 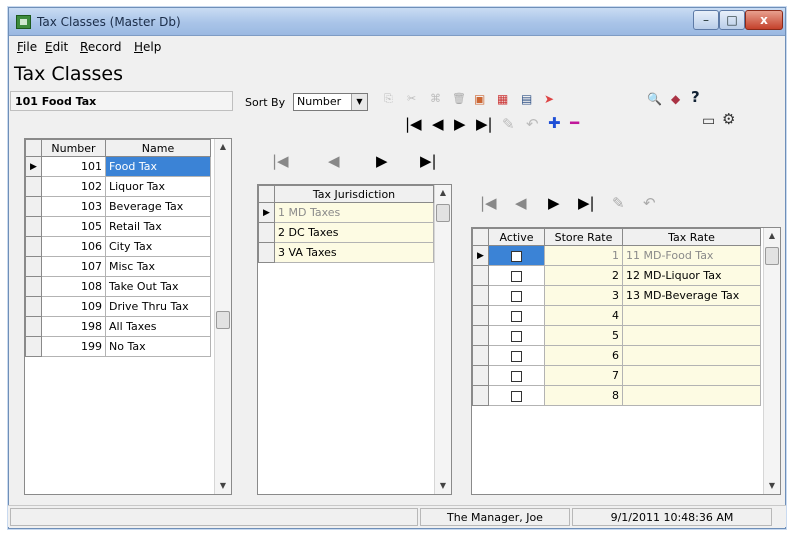 What do you see at coordinates (554, 203) in the screenshot?
I see `rate-next-icon: ▶` at bounding box center [554, 203].